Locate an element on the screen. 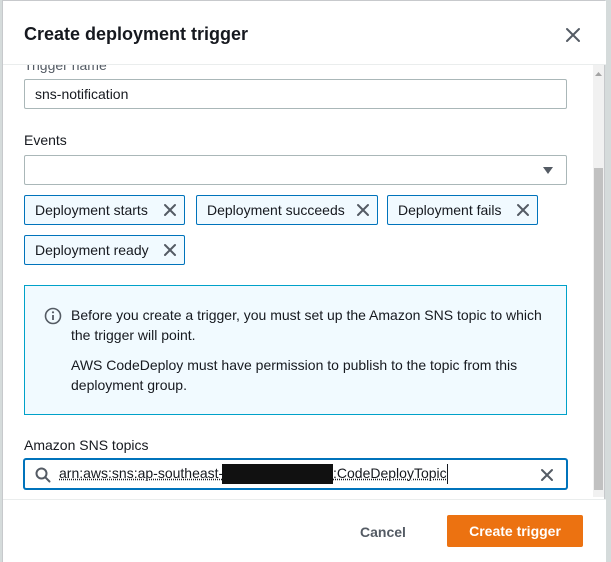 The image size is (611, 562). token-label: Deployment starts is located at coordinates (91, 210).